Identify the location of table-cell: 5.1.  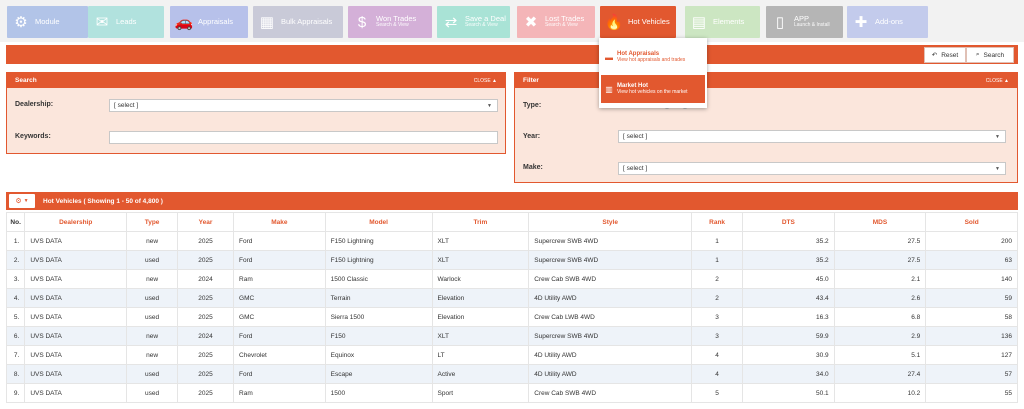
(880, 355).